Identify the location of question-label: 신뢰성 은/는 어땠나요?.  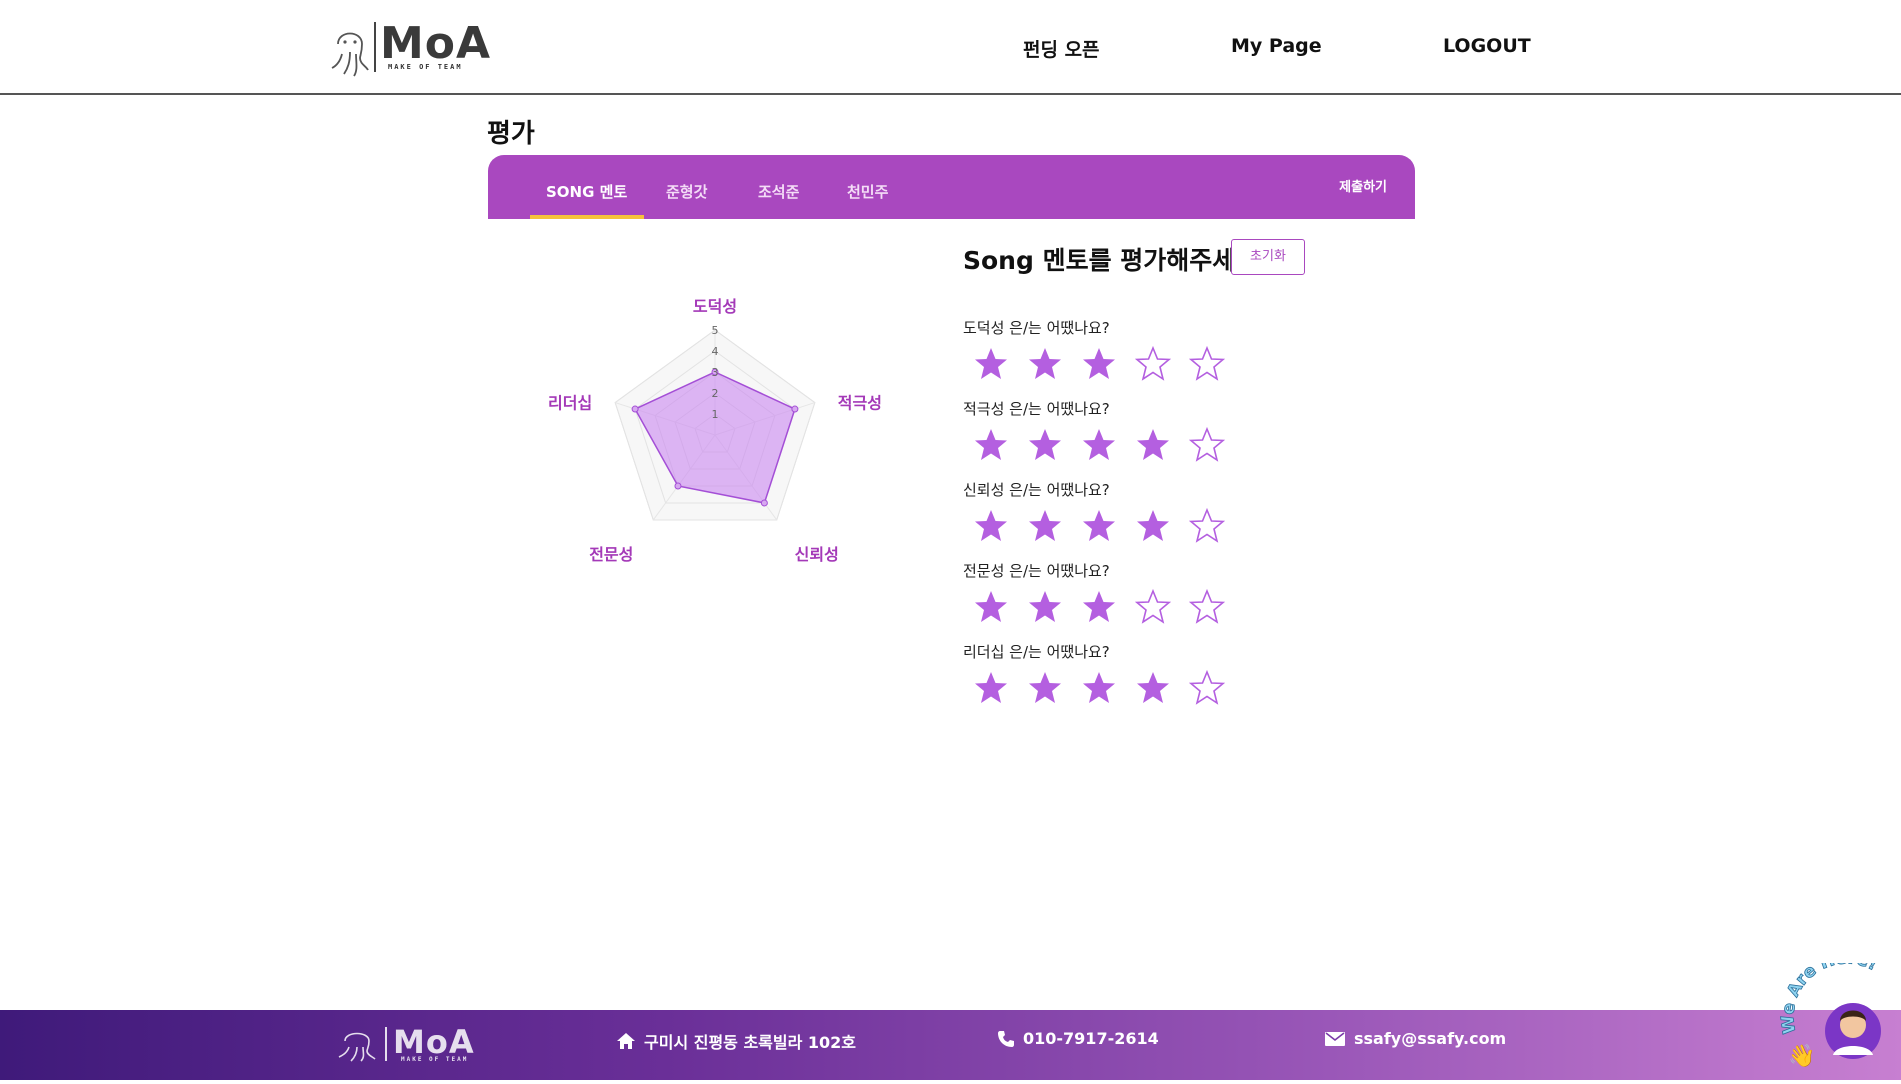
(1036, 490).